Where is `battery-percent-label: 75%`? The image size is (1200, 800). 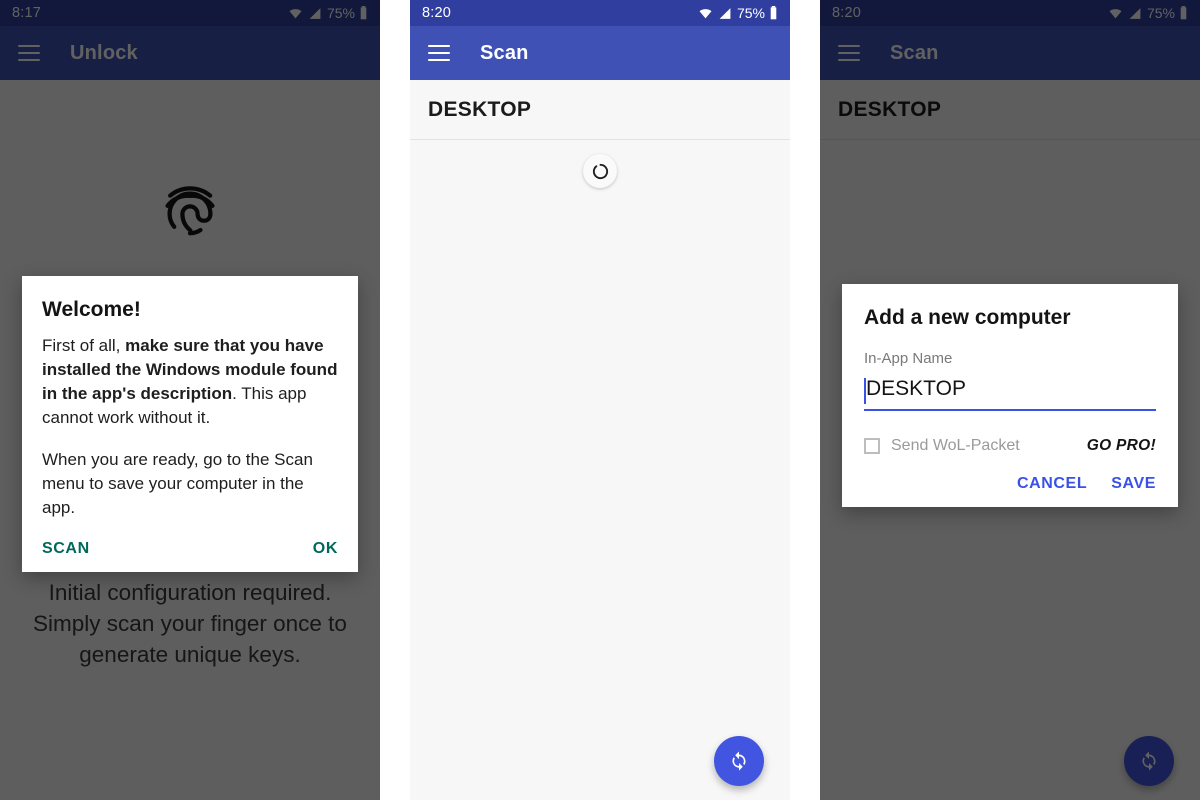 battery-percent-label: 75% is located at coordinates (750, 13).